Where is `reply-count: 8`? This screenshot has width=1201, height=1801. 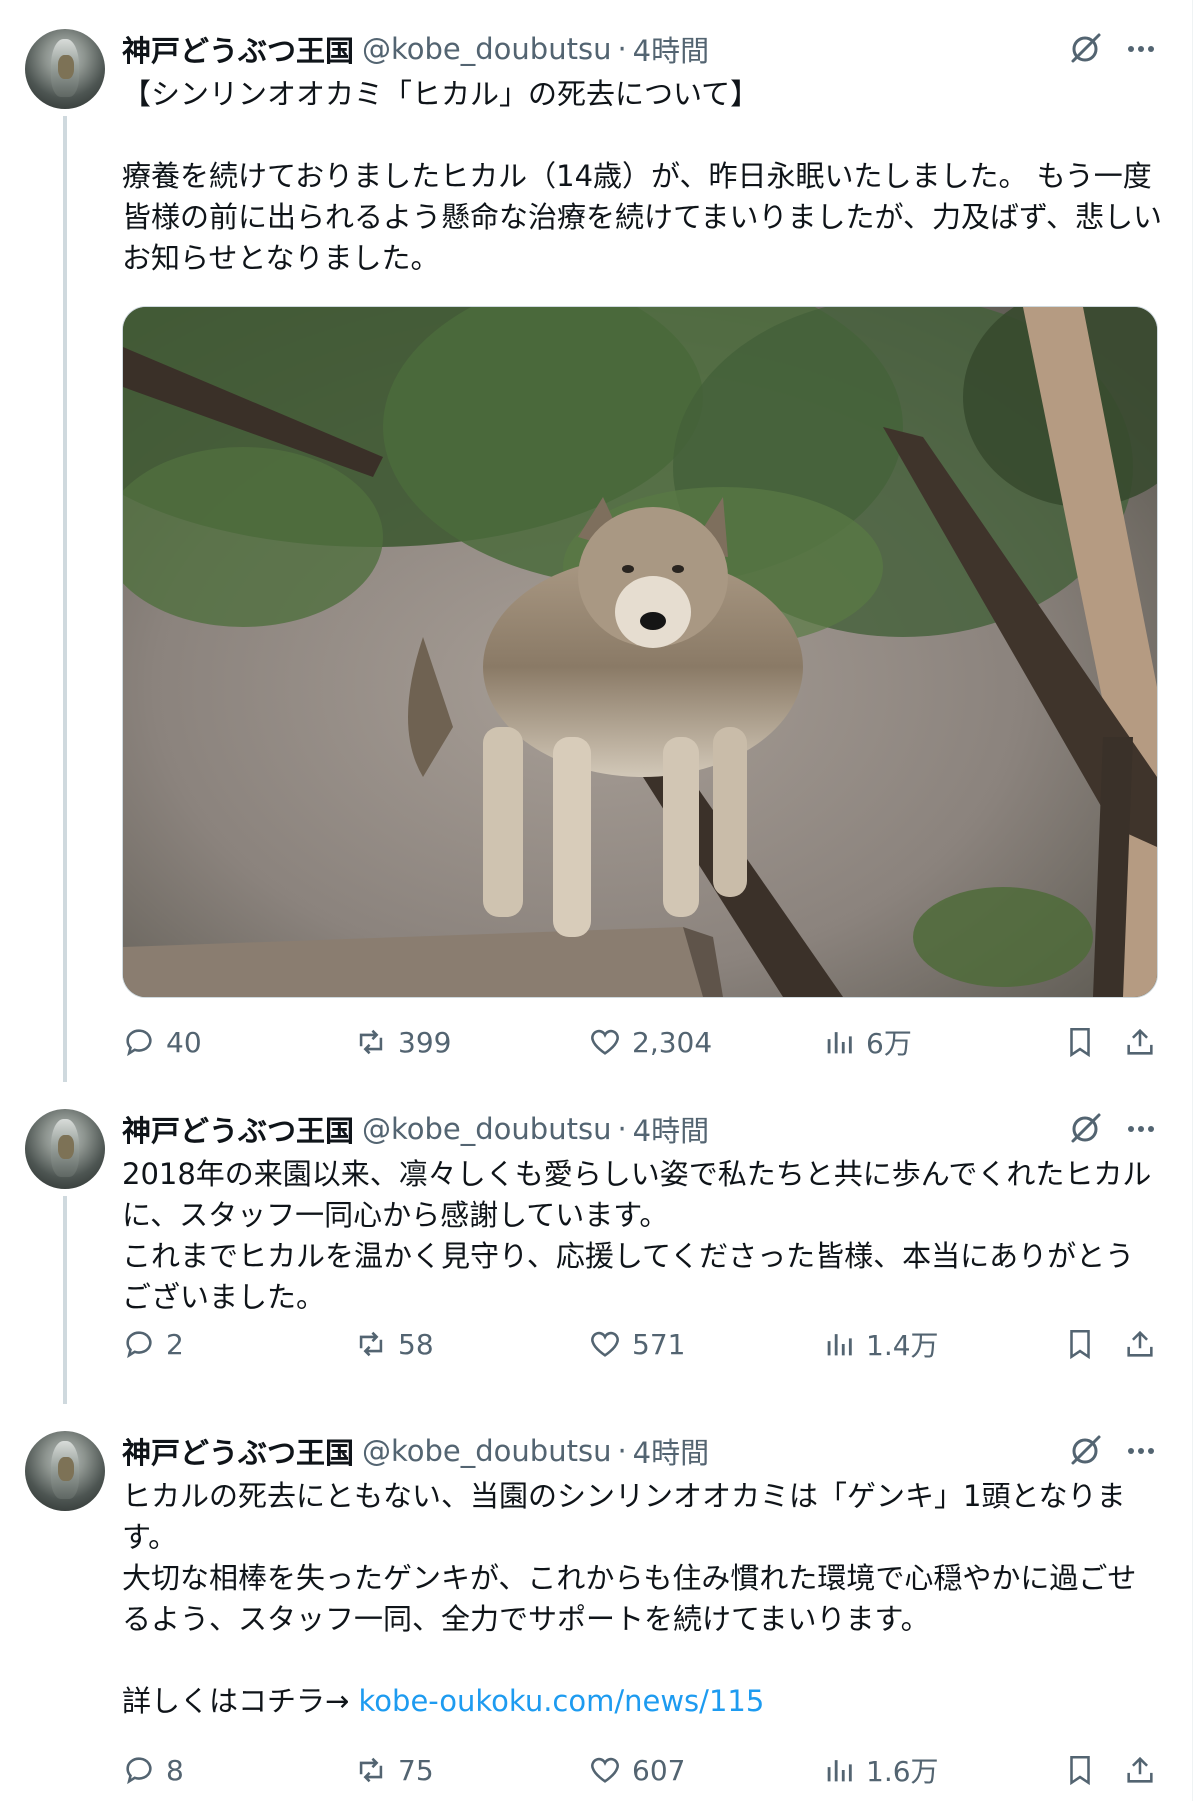 reply-count: 8 is located at coordinates (175, 1770).